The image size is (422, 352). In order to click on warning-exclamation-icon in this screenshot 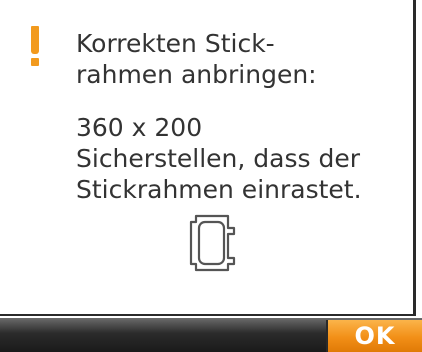, I will do `click(35, 50)`.